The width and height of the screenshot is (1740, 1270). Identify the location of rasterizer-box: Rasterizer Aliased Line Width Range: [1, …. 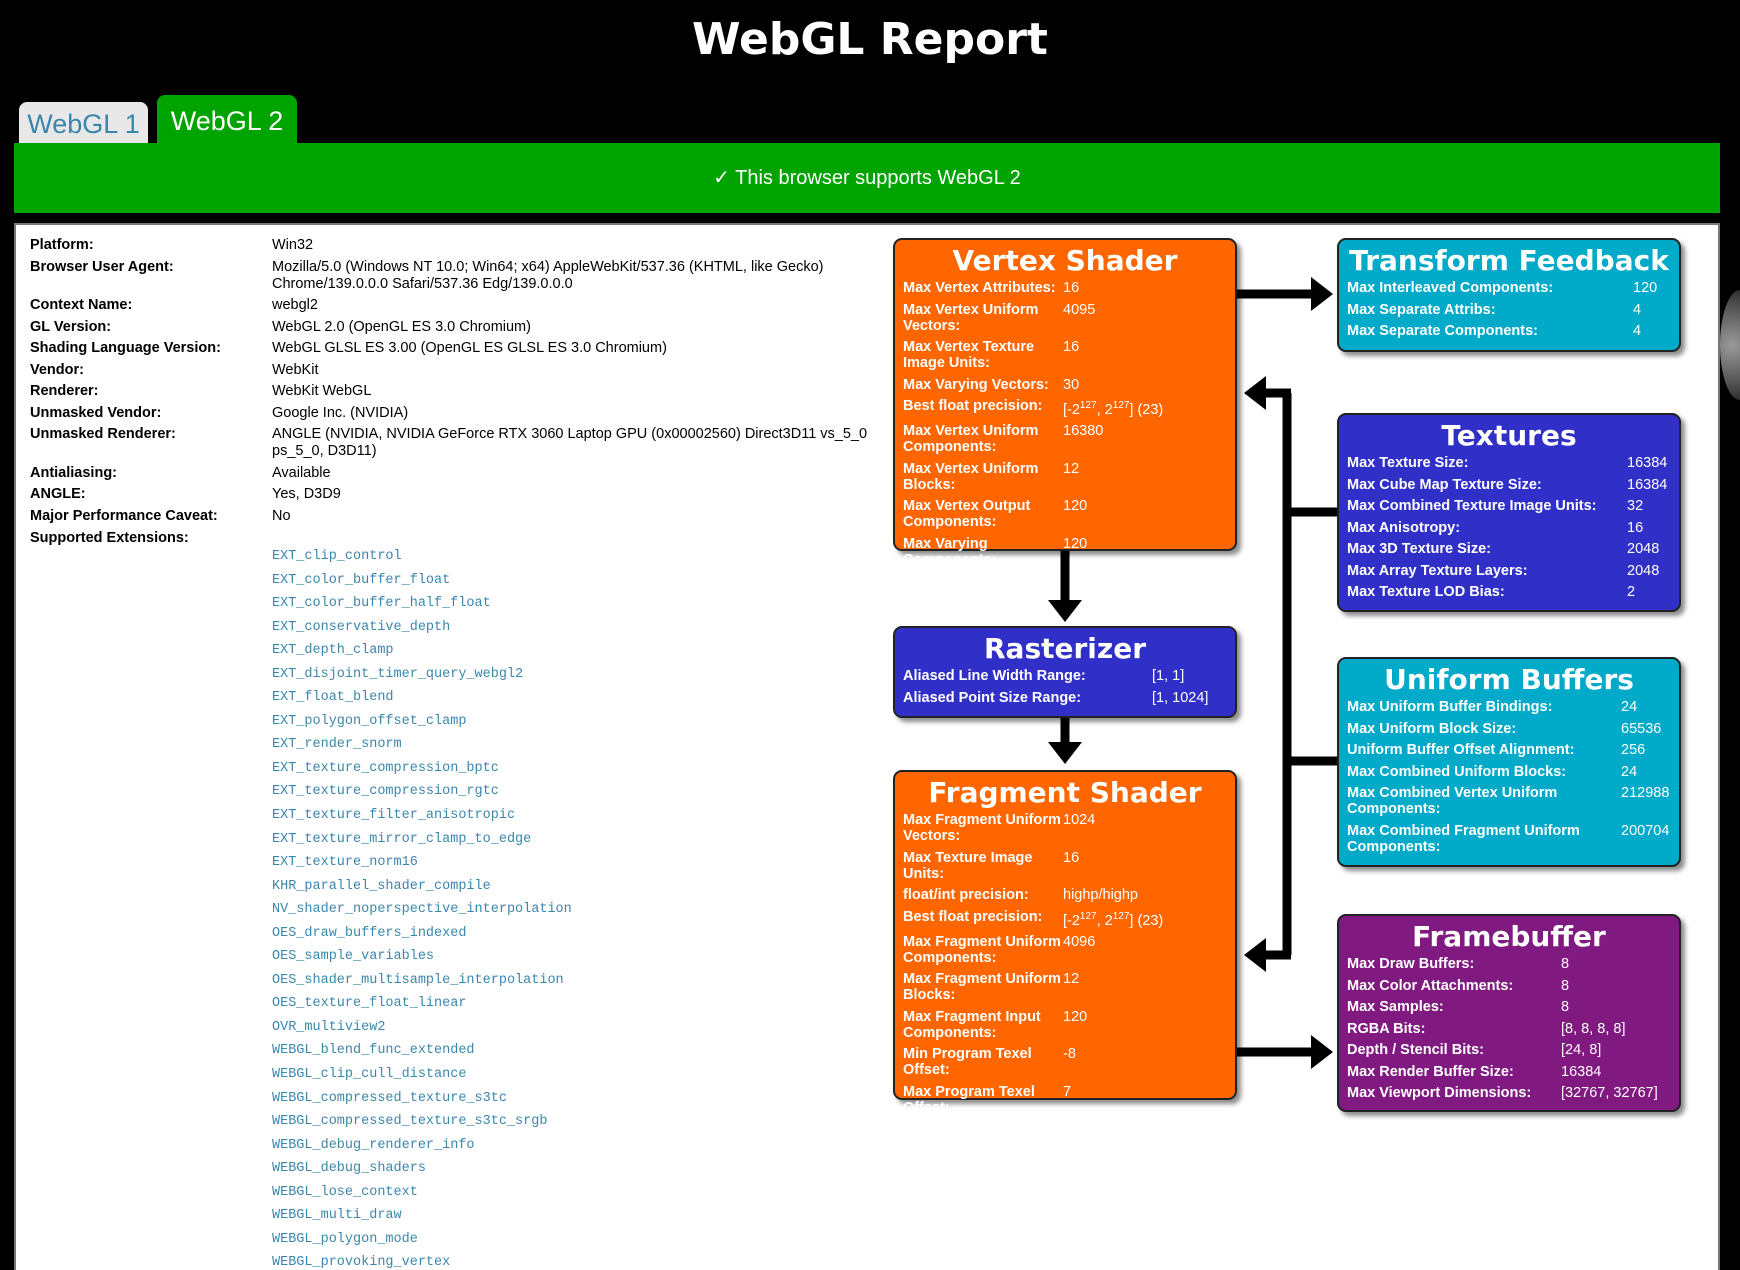
(1065, 672).